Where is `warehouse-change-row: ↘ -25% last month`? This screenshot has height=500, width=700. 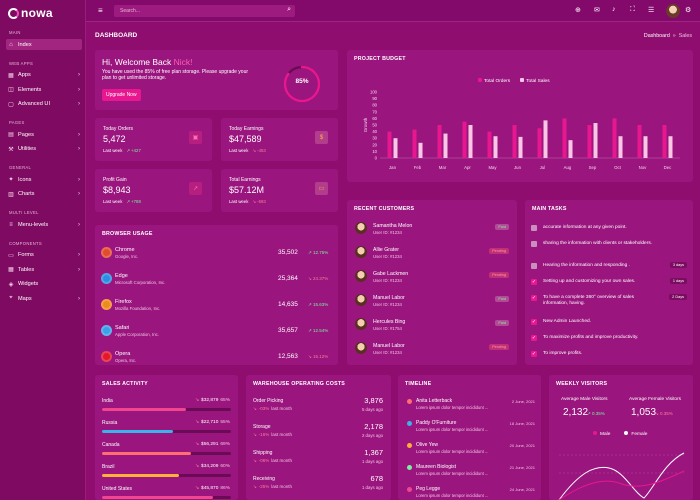
warehouse-change-row: ↘ -25% last month is located at coordinates (272, 487).